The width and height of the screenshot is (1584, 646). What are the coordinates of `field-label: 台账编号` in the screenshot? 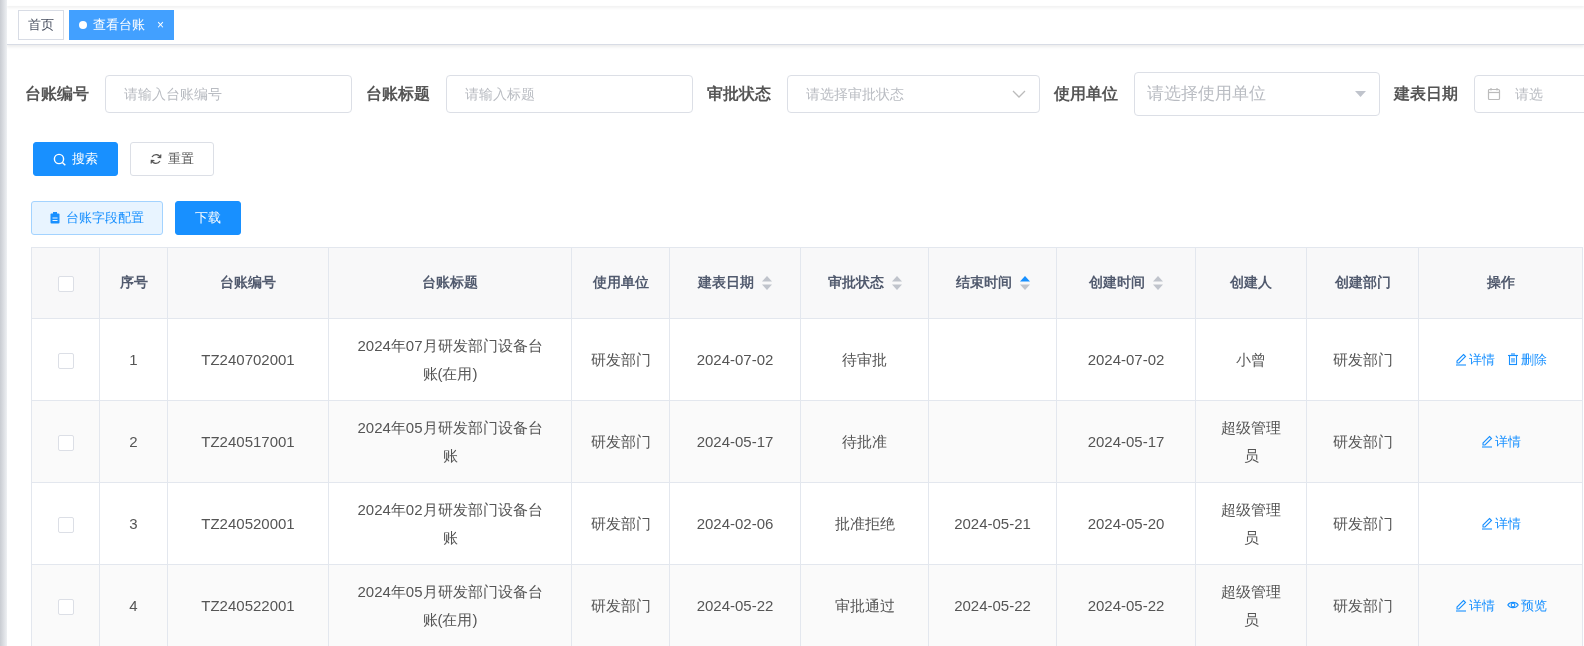 It's located at (57, 93).